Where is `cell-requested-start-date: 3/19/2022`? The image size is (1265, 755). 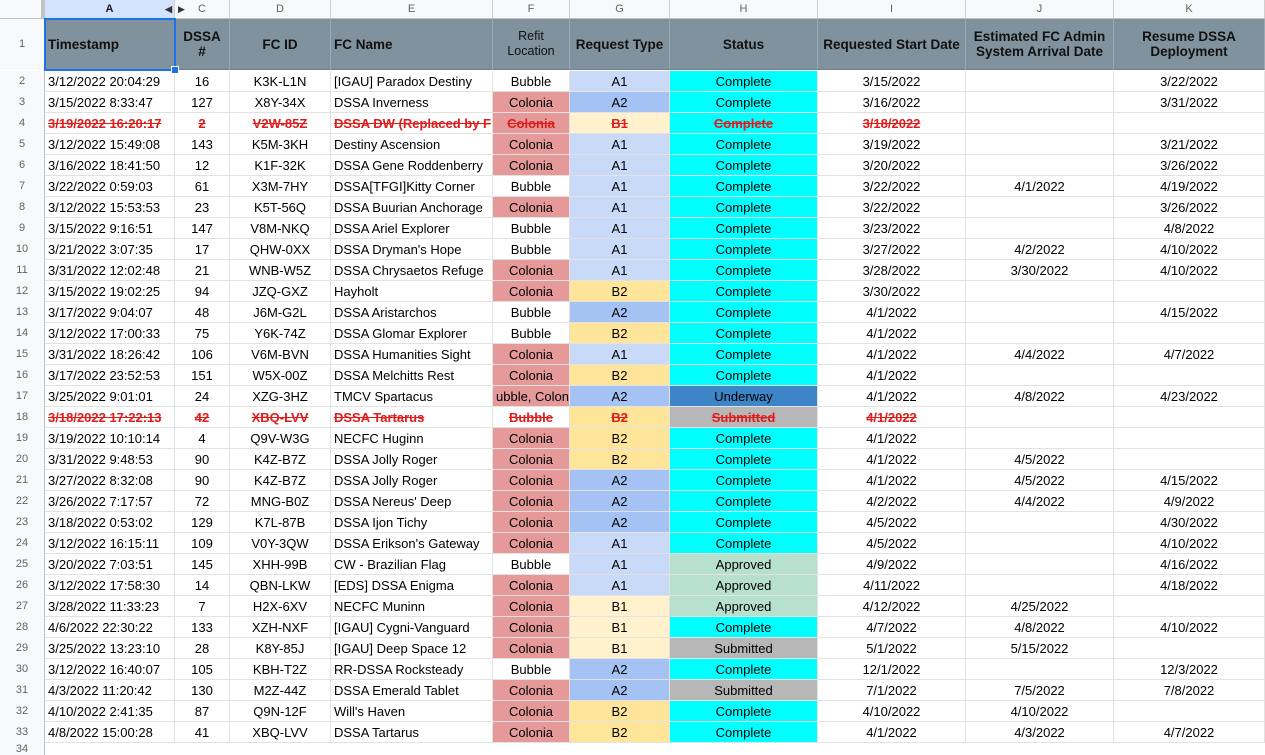 cell-requested-start-date: 3/19/2022 is located at coordinates (892, 144).